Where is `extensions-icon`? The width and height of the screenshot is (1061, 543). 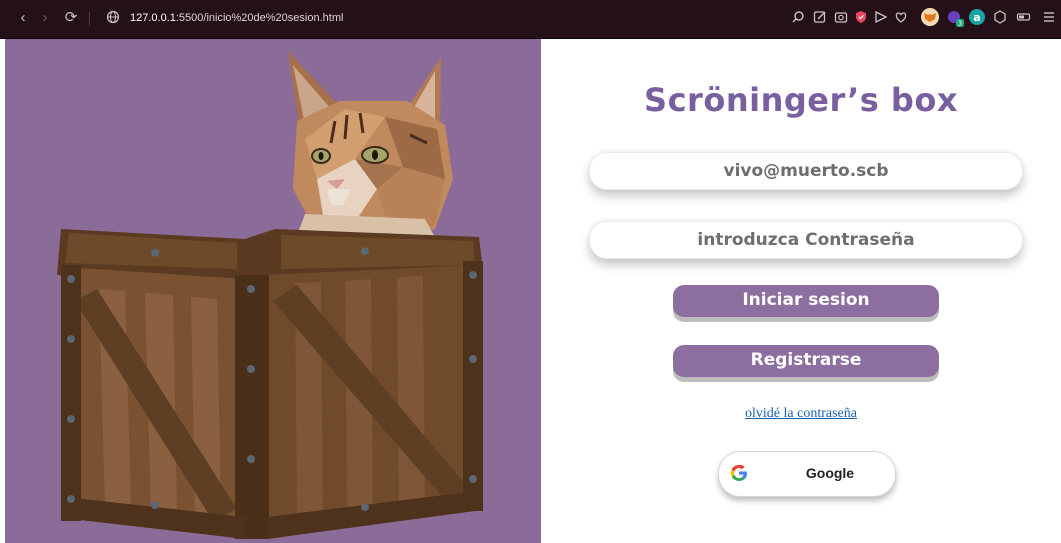 extensions-icon is located at coordinates (1000, 17).